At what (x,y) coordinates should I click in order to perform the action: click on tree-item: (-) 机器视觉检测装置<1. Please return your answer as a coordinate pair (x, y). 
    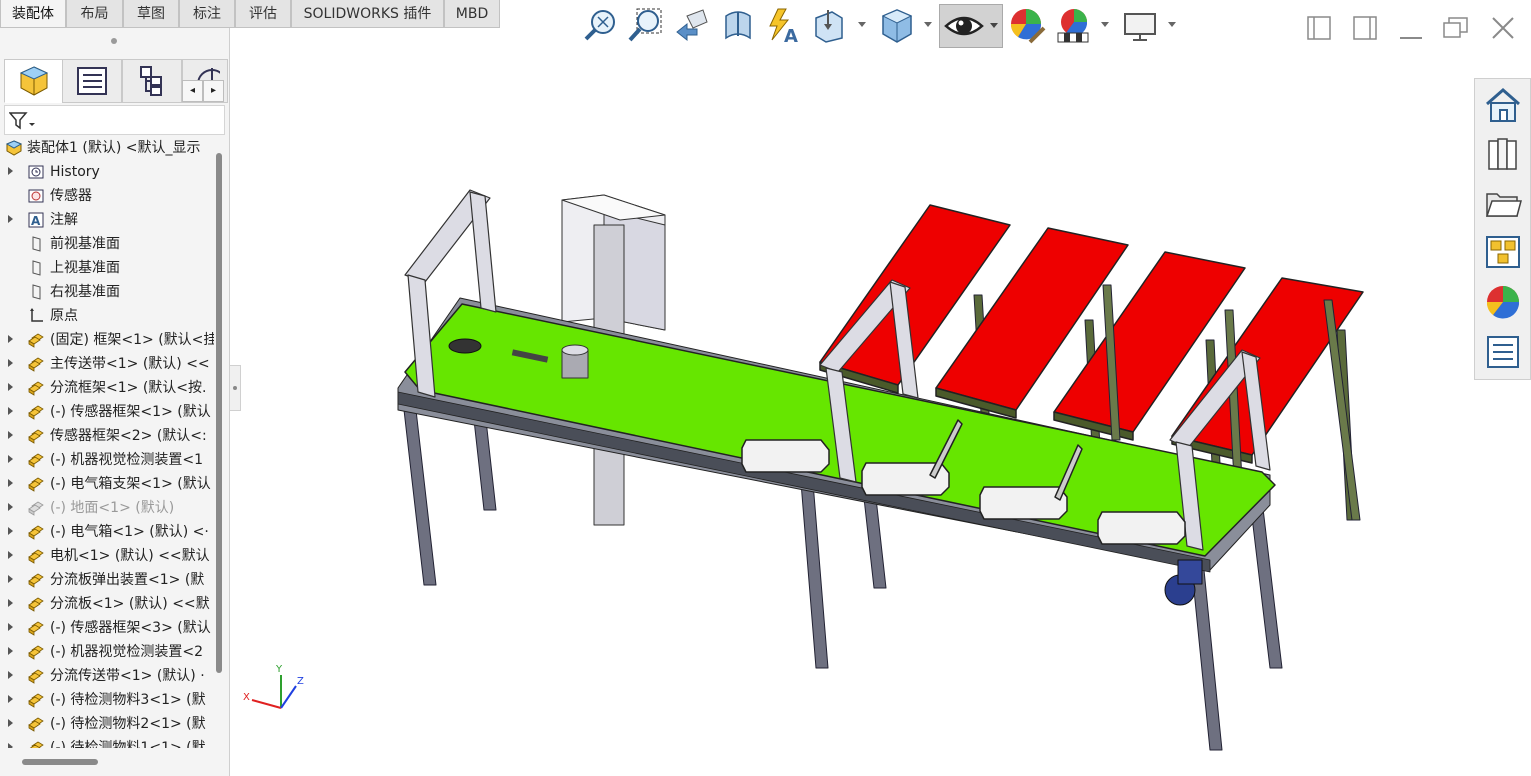
    Looking at the image, I should click on (107, 460).